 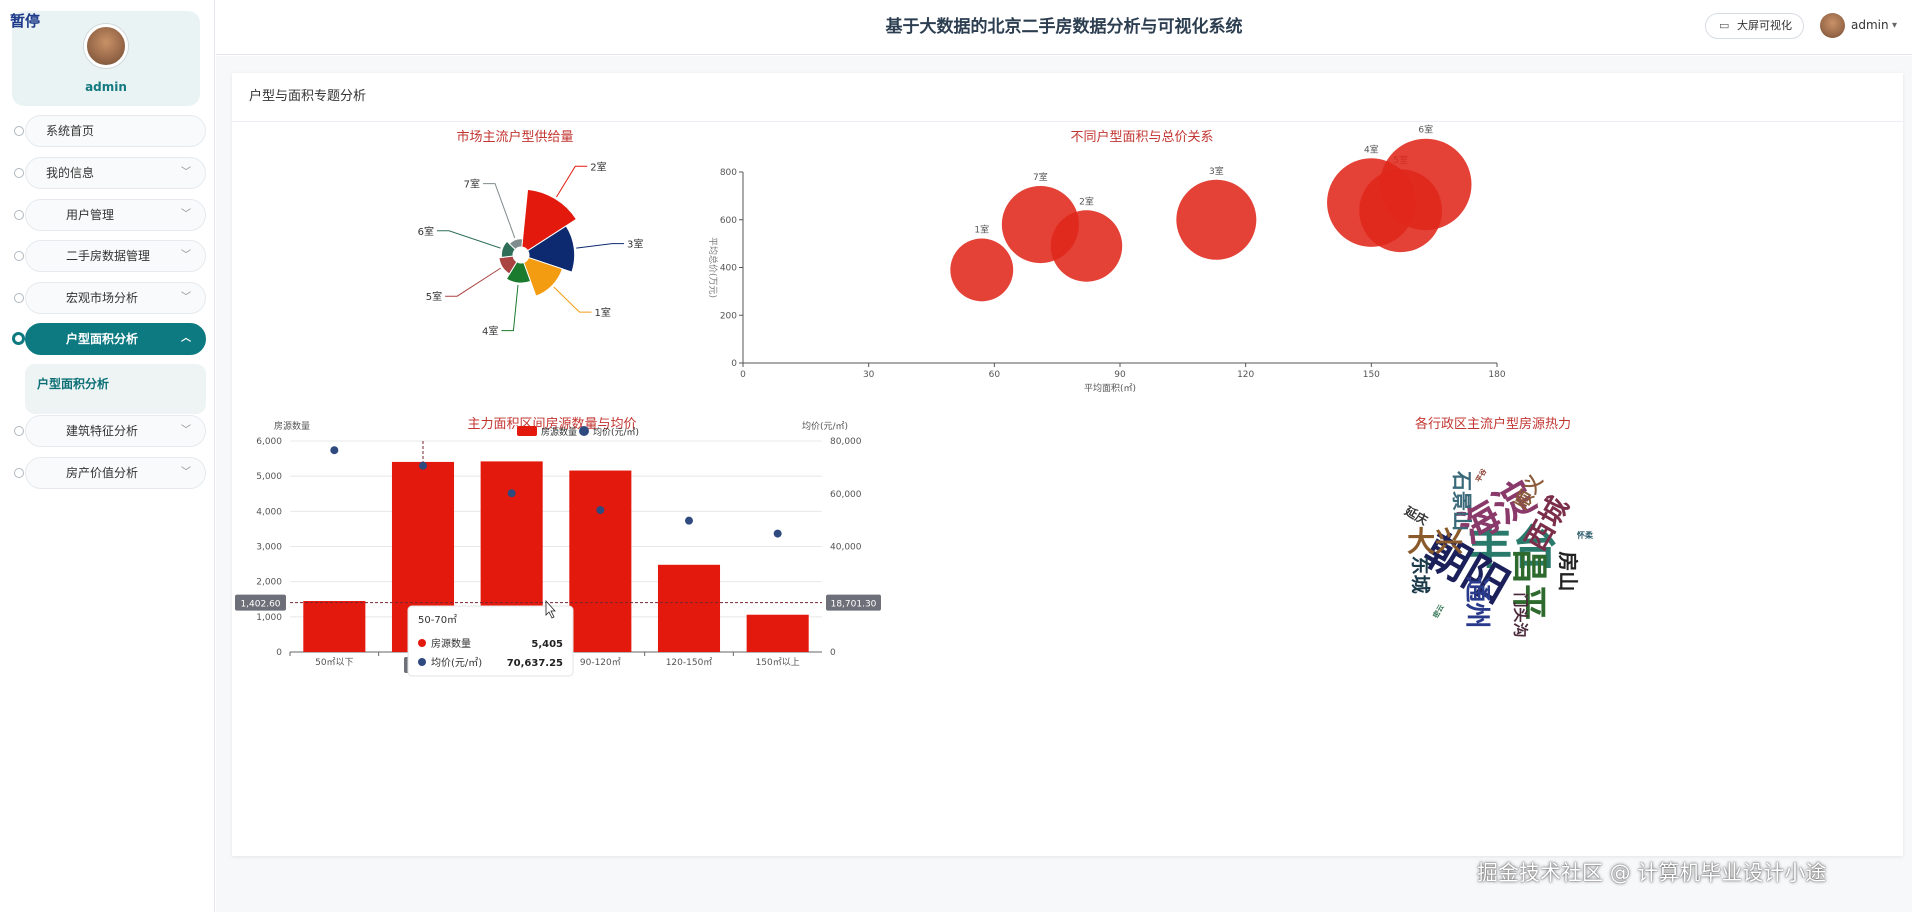 I want to click on page-title: 基于大数据的北京二手房数据分析与可视化系统, so click(x=1064, y=27).